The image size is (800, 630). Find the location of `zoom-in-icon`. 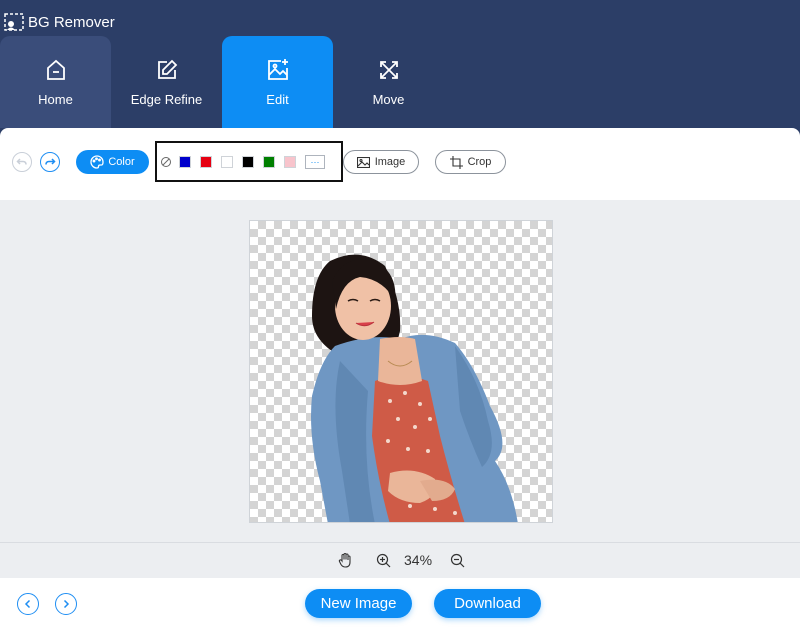

zoom-in-icon is located at coordinates (383, 560).